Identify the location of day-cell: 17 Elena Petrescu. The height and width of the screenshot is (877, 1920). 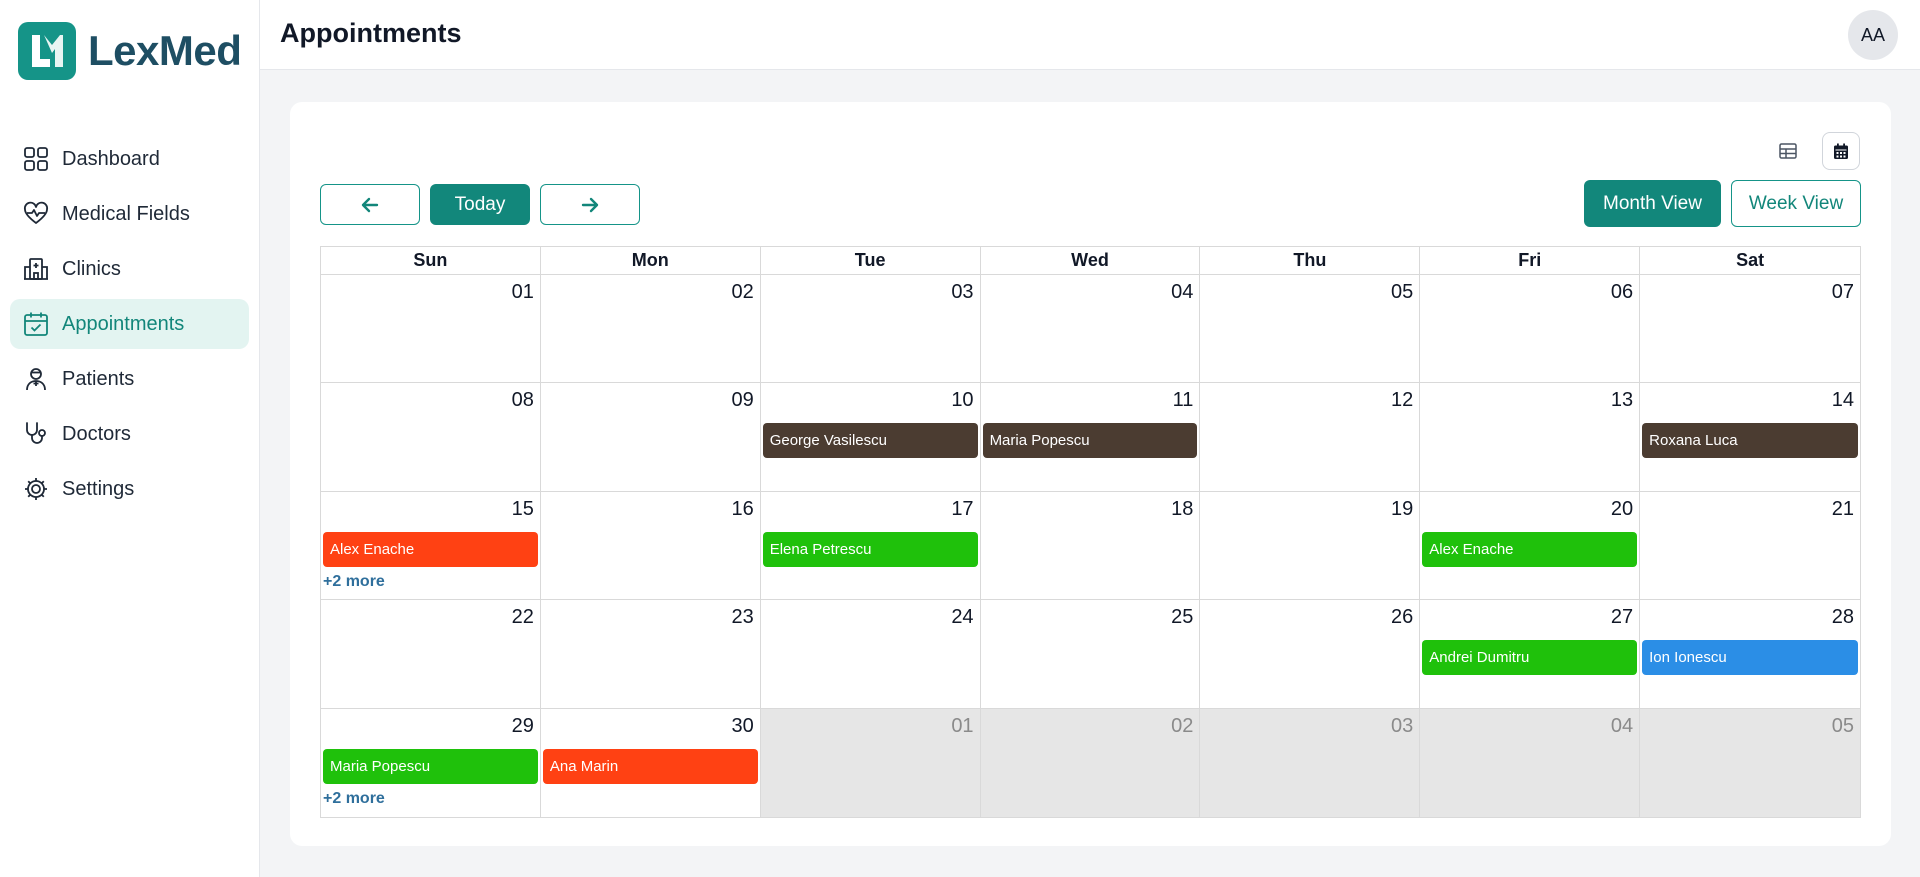
(871, 545).